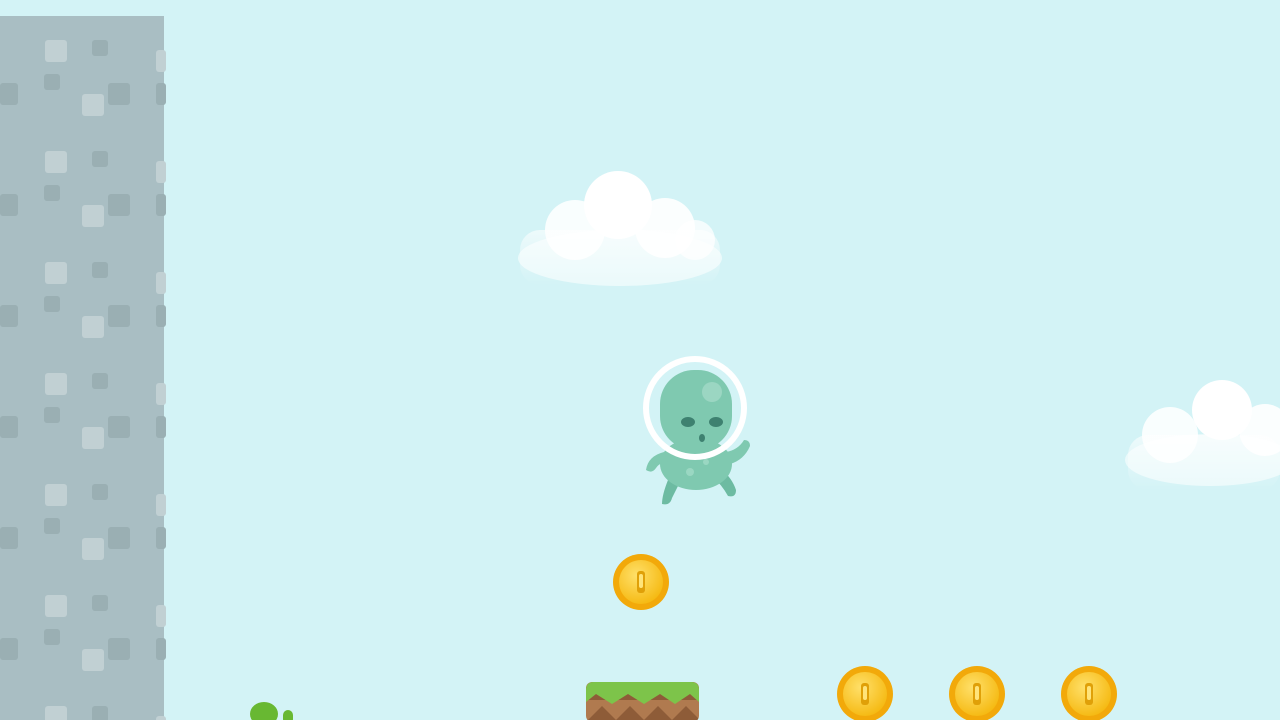  I want to click on stone-wall, so click(83, 368).